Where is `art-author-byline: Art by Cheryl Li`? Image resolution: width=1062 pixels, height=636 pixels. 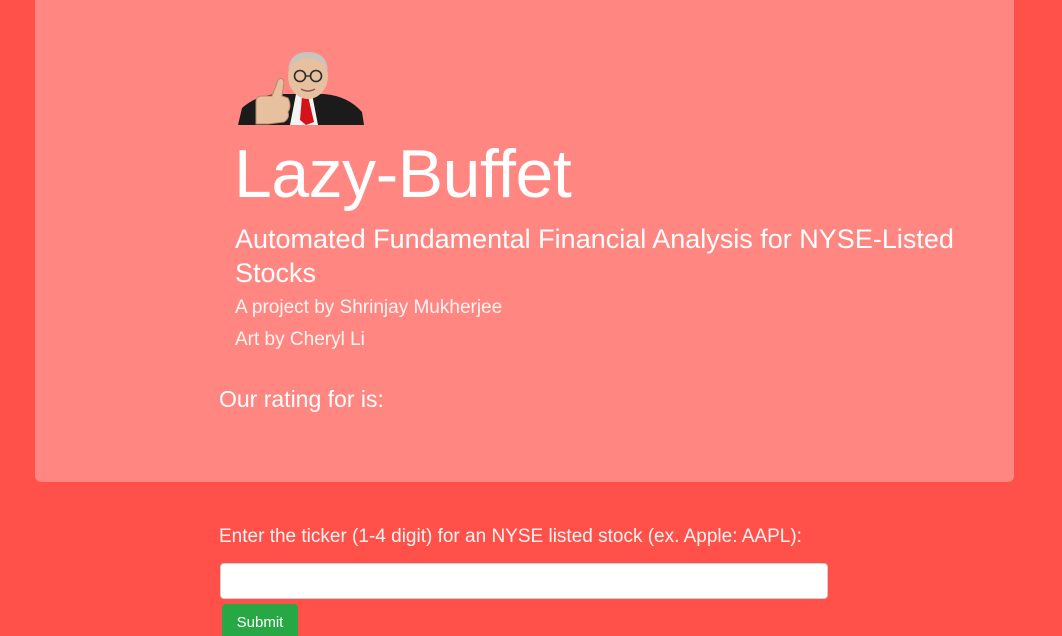 art-author-byline: Art by Cheryl Li is located at coordinates (300, 339).